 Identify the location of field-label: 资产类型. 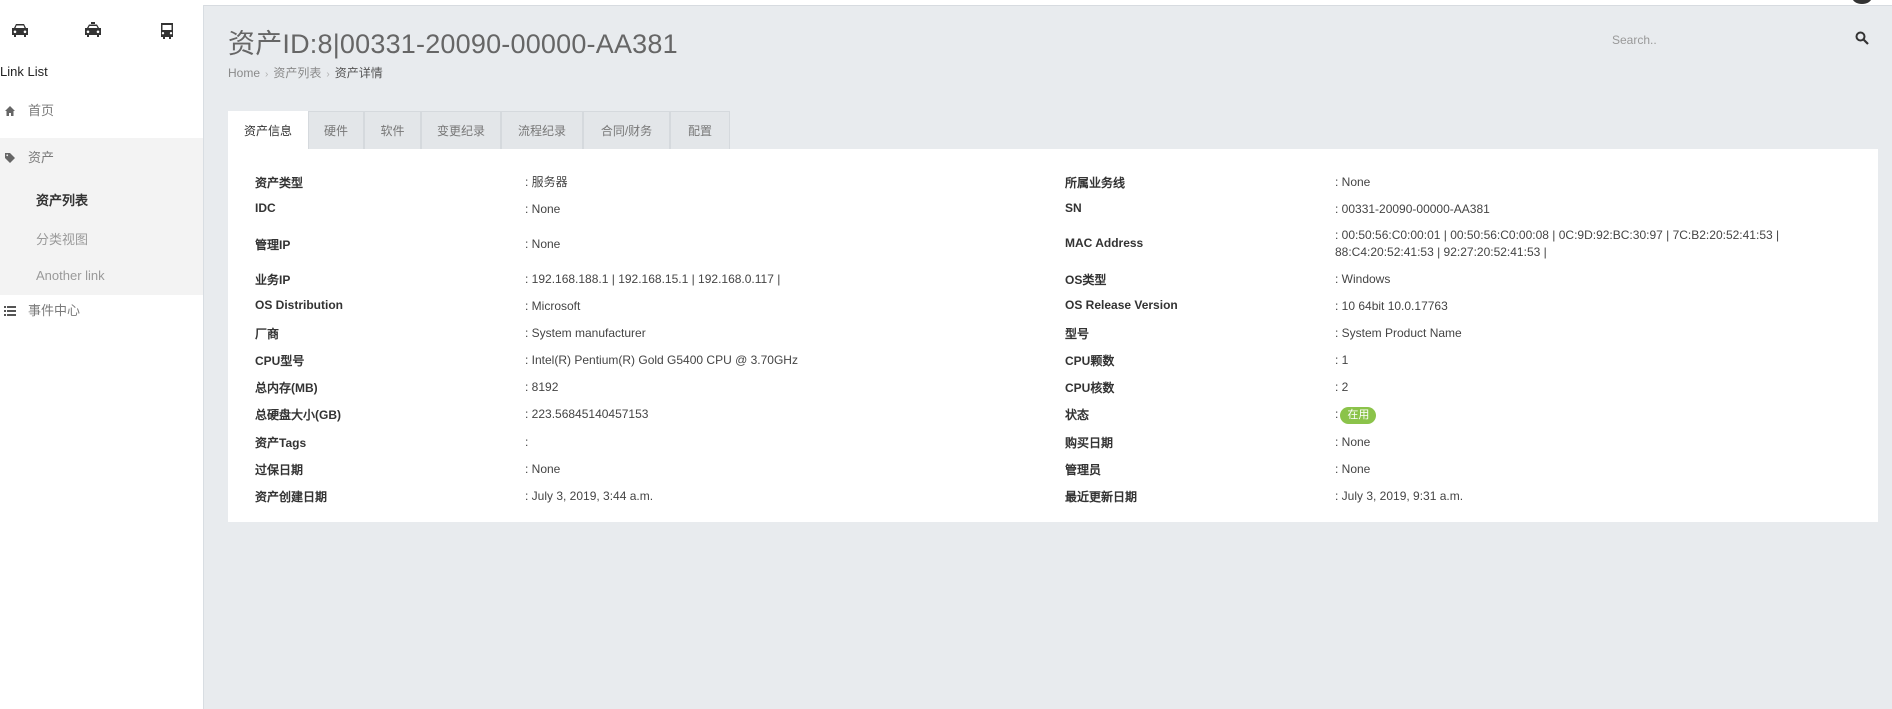
(279, 183).